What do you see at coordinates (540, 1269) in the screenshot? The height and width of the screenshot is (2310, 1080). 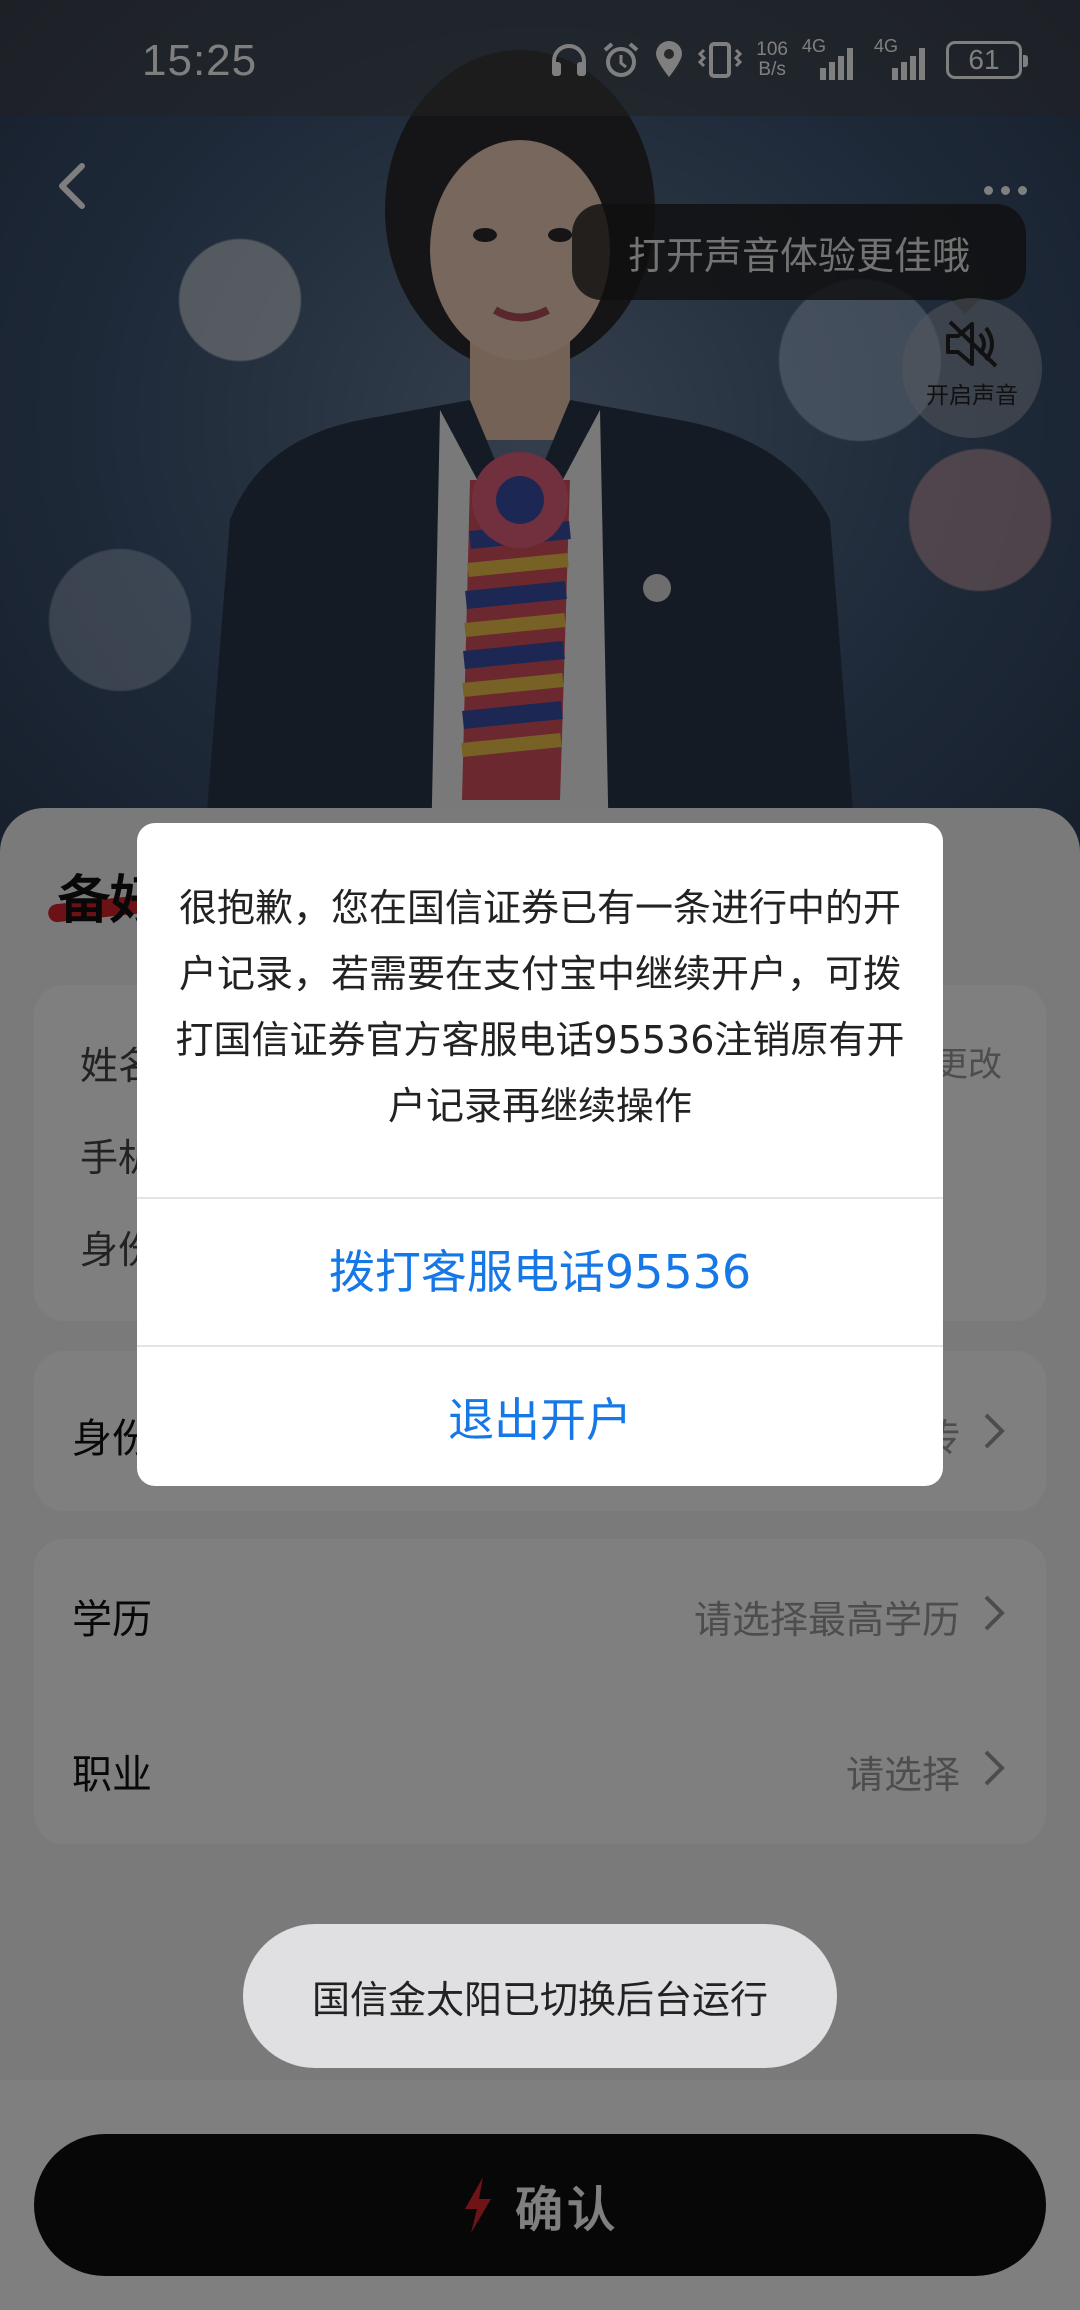 I see `call-service-button: 拨打客服电话95536` at bounding box center [540, 1269].